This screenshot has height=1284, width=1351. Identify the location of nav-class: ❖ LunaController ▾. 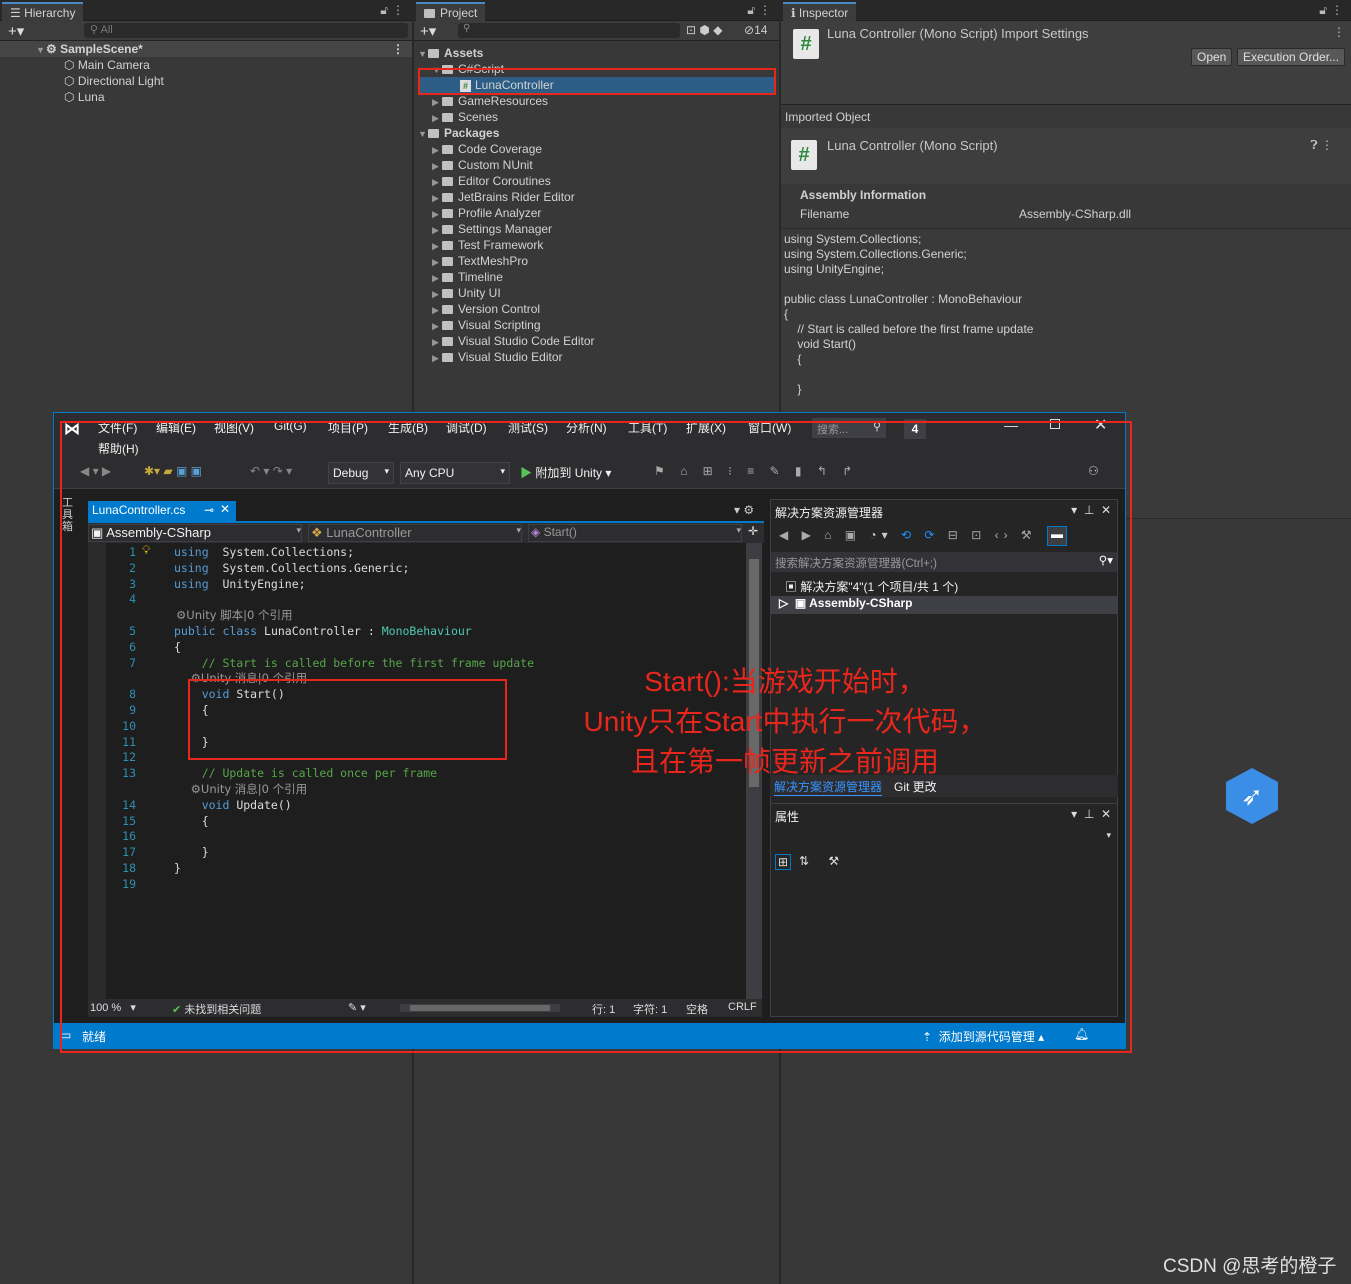
(415, 533).